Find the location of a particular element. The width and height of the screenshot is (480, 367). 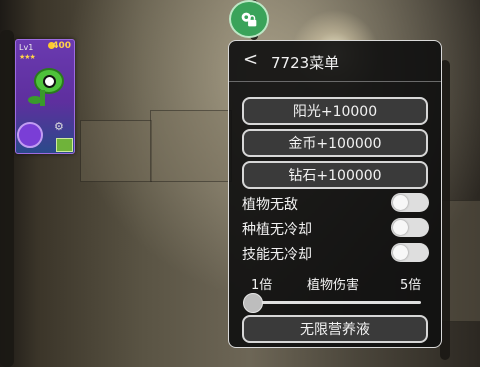

panel-header: < 7723菜单 is located at coordinates (335, 61).